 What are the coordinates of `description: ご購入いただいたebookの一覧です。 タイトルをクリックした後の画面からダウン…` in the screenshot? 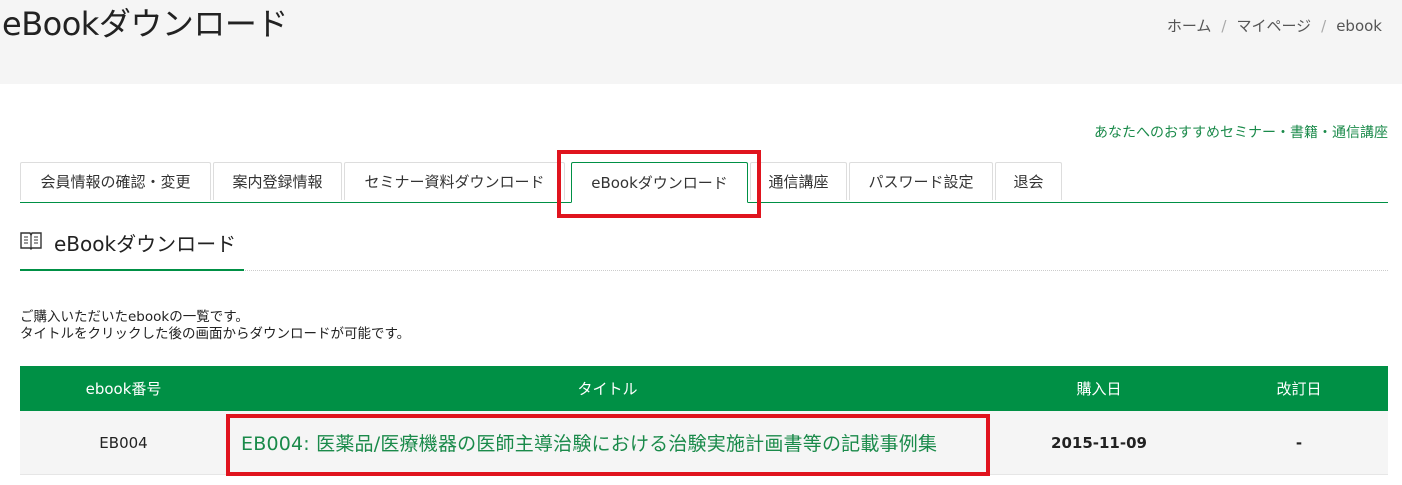 It's located at (215, 326).